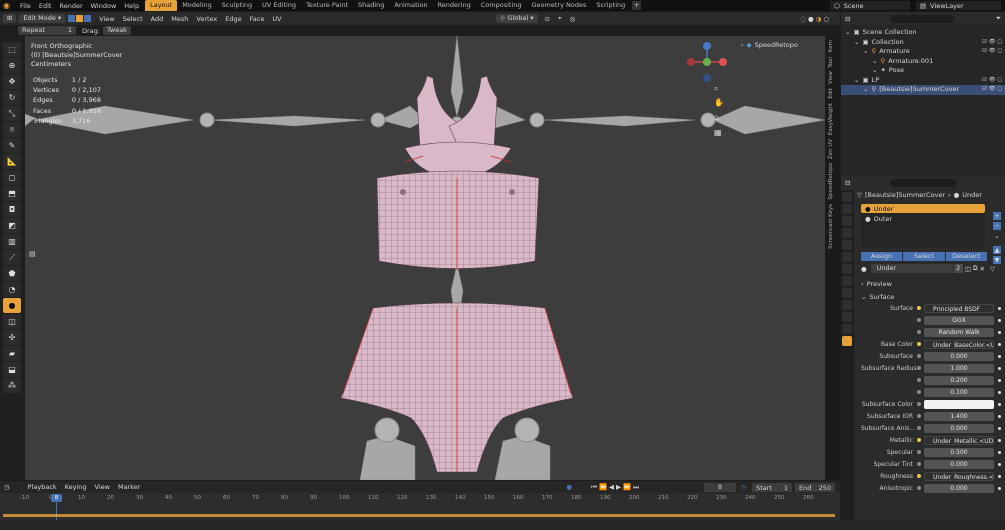 The height and width of the screenshot is (530, 1005). What do you see at coordinates (56, 498) in the screenshot?
I see `playhead: 8` at bounding box center [56, 498].